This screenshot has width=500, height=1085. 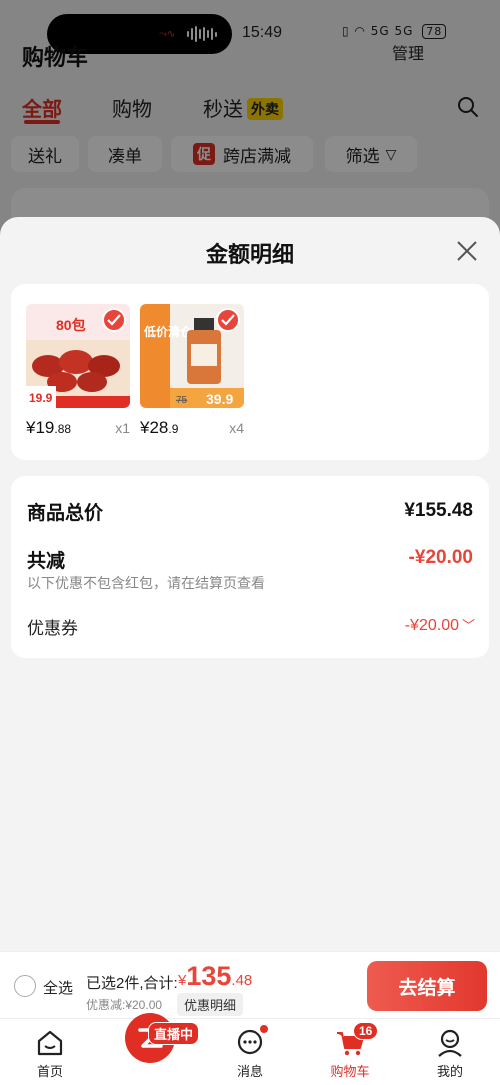 I want to click on discount-note: 以下优惠不包含红包，请在结算页查看, so click(x=146, y=583).